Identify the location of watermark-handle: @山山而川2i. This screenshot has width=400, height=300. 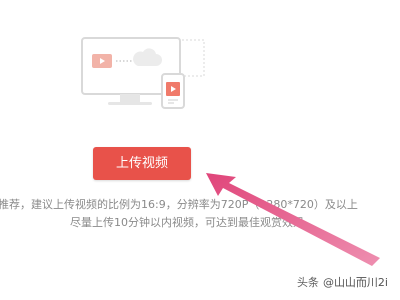
(355, 282).